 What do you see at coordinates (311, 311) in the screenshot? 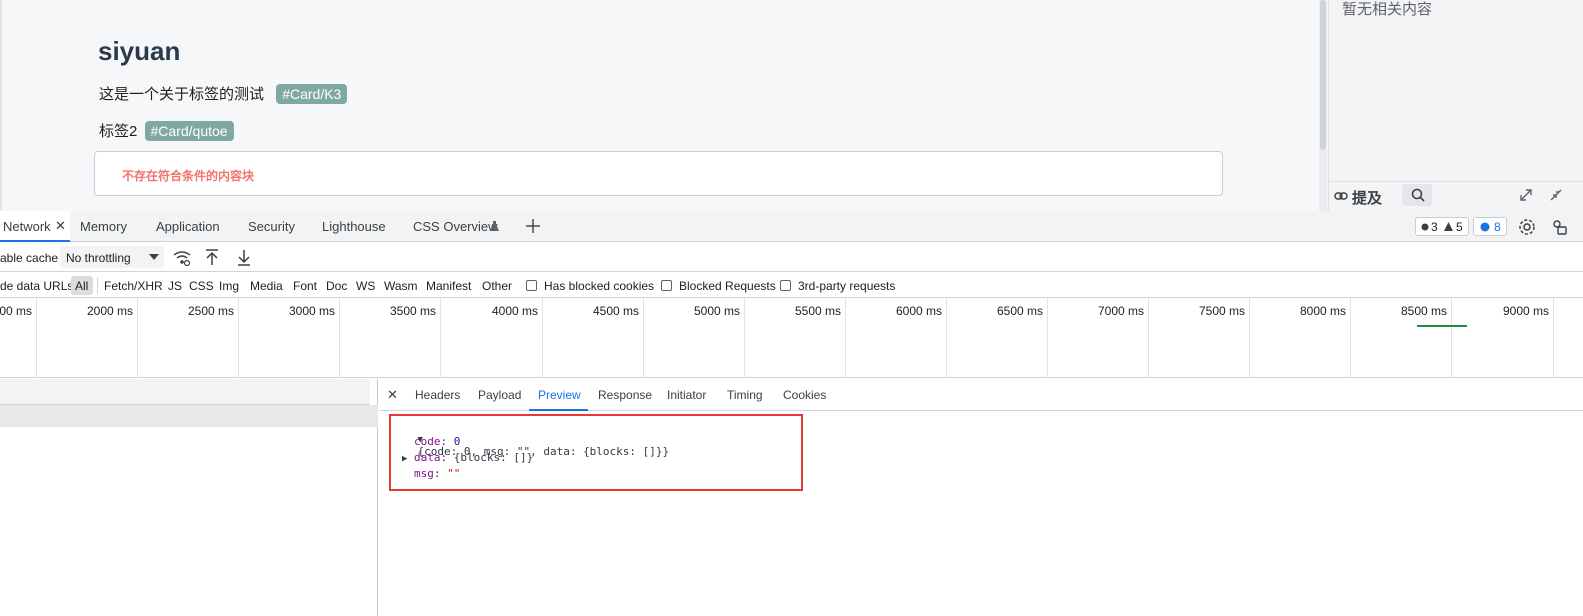
I see `timeline-tick-label: 3000 ms` at bounding box center [311, 311].